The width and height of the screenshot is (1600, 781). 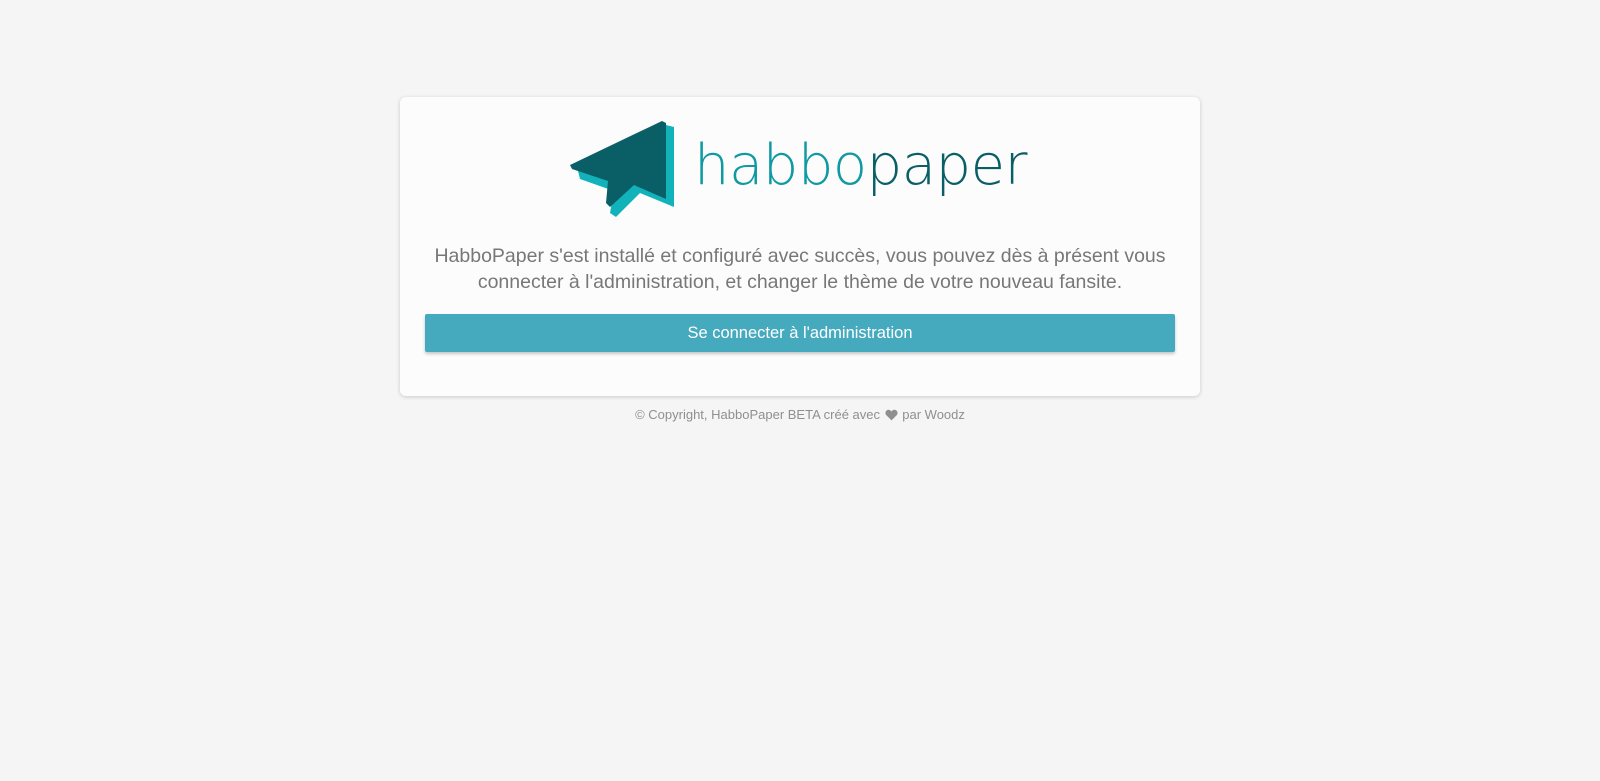 I want to click on habbopaper-logo: habbopaper, so click(x=798, y=169).